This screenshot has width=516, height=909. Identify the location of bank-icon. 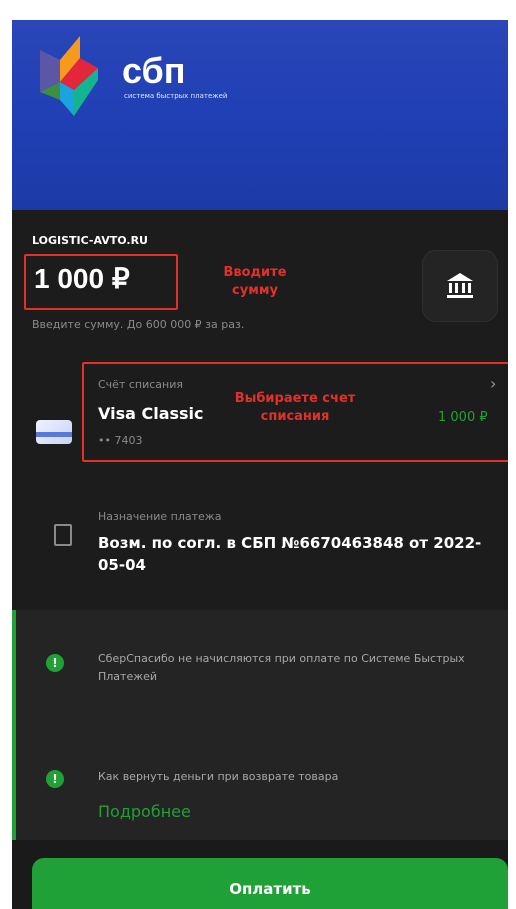
(460, 285).